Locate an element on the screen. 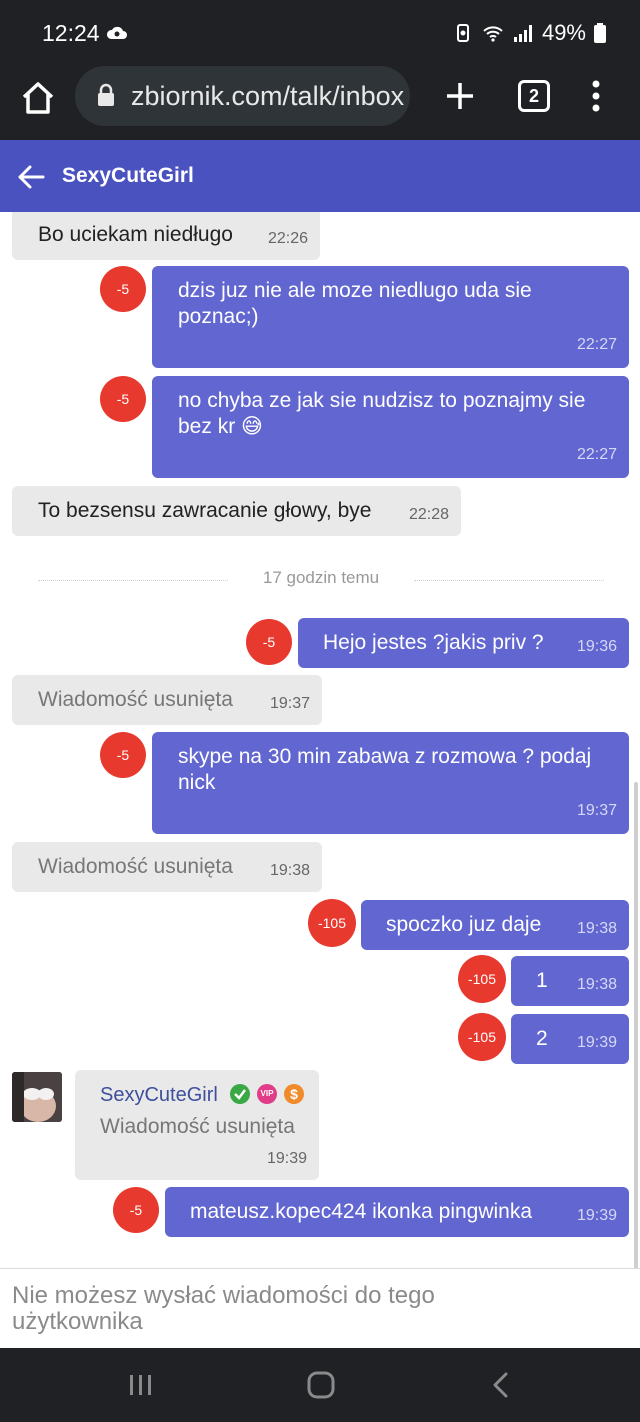 The image size is (640, 1422). home-nav-icon is located at coordinates (321, 1385).